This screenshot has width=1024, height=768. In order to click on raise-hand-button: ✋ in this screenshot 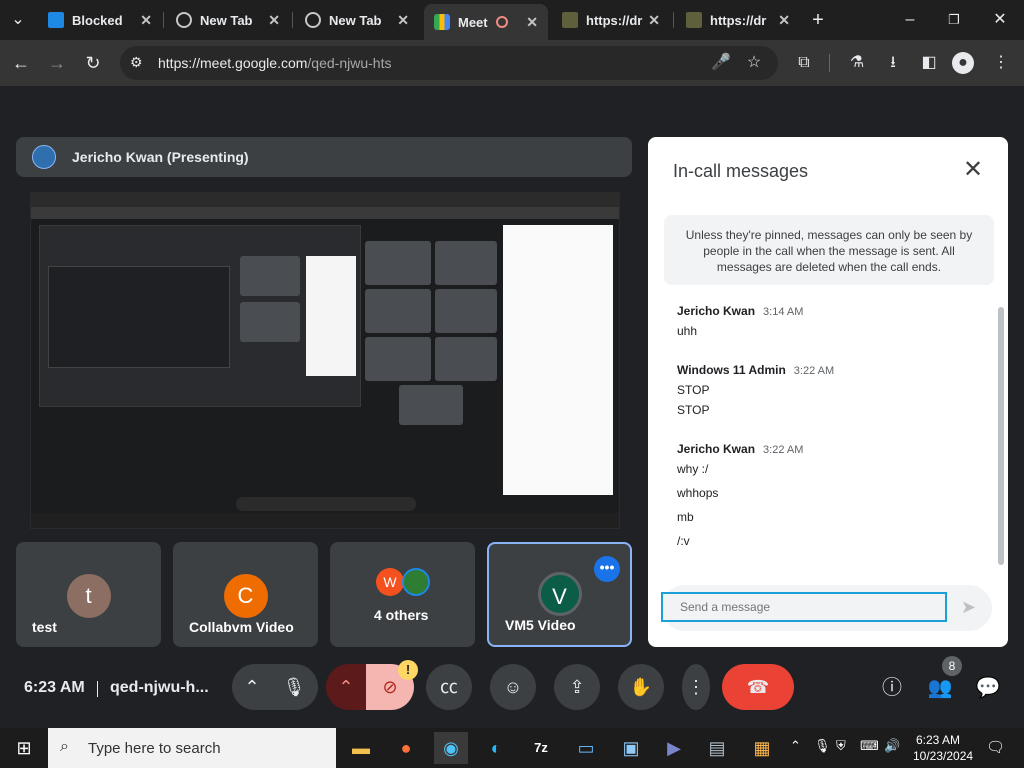, I will do `click(641, 687)`.